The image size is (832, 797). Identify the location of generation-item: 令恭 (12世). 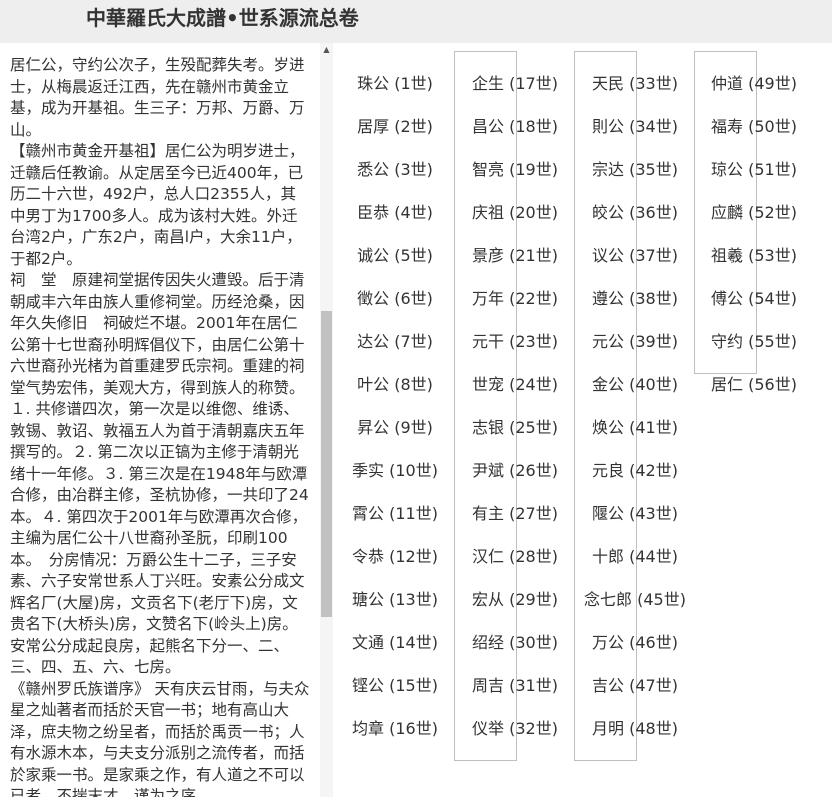
(395, 557).